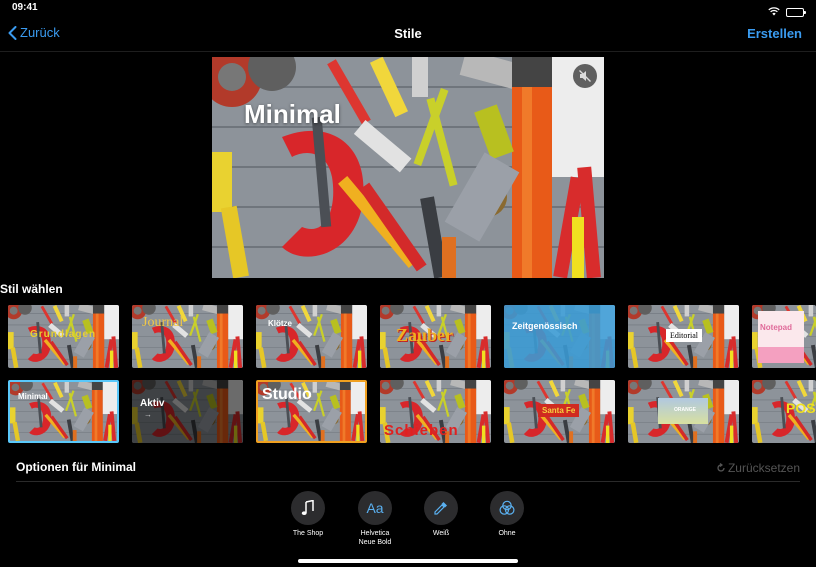  Describe the element at coordinates (148, 414) in the screenshot. I see `arrow-right-icon: →` at that location.